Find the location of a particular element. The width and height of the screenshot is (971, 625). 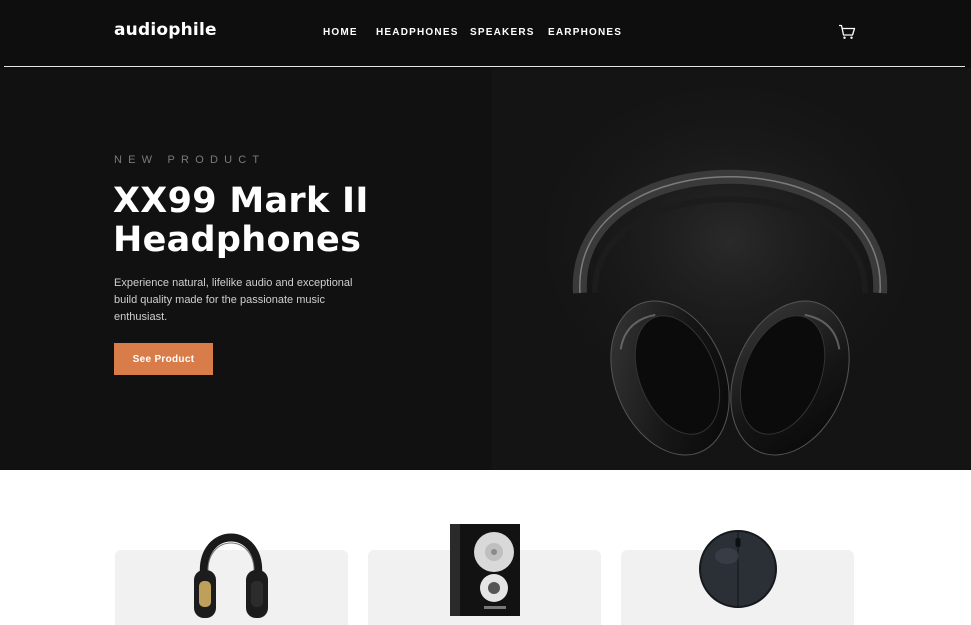

logo: audiophile is located at coordinates (165, 30).